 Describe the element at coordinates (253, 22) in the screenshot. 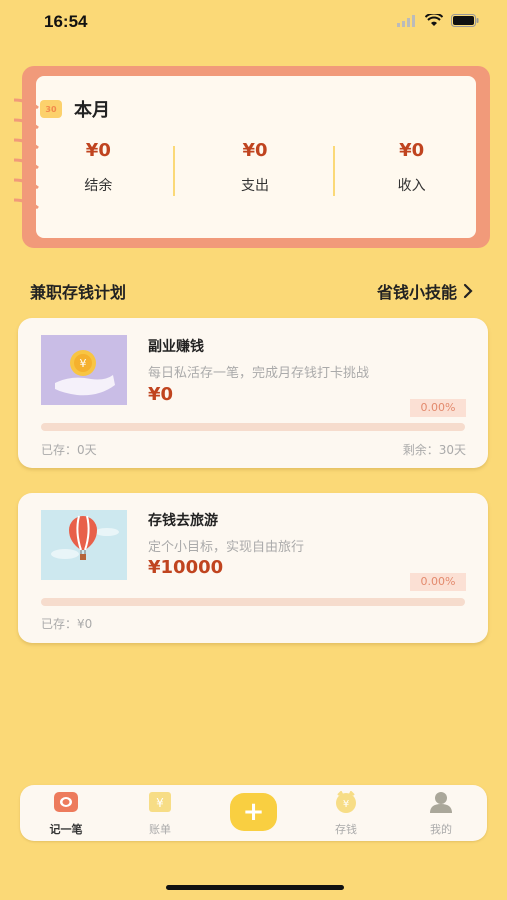

I see `status-bar: 16:54` at that location.